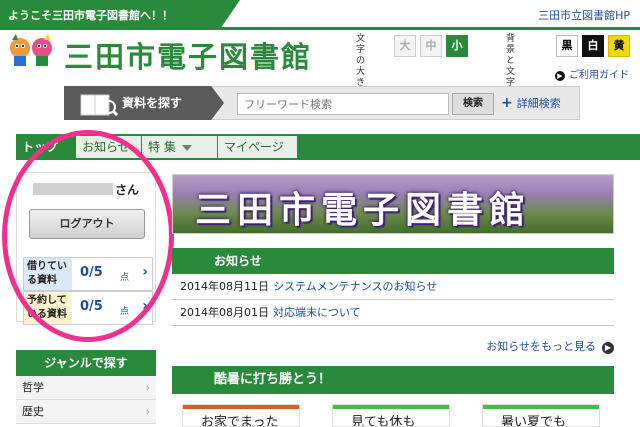 This screenshot has height=427, width=640. I want to click on logout-button: ログアウト, so click(87, 224).